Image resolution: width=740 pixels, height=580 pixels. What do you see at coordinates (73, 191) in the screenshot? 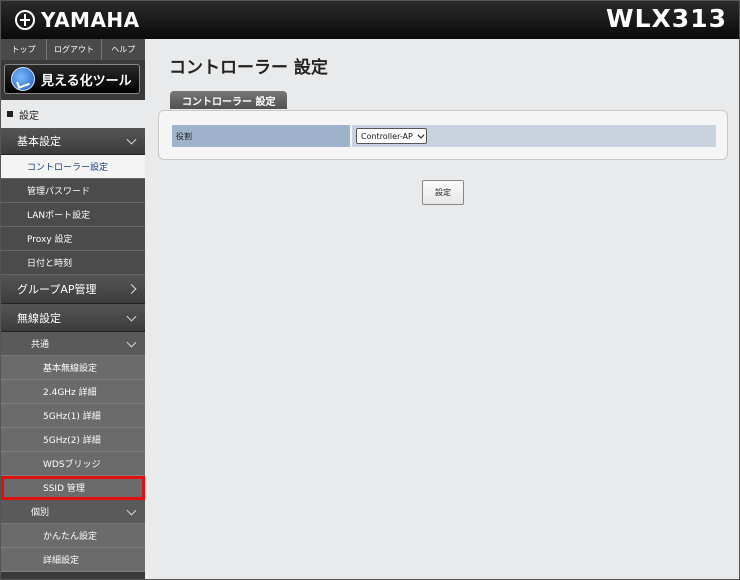
I see `sidebar-item-admin-password: 管理パスワード` at bounding box center [73, 191].